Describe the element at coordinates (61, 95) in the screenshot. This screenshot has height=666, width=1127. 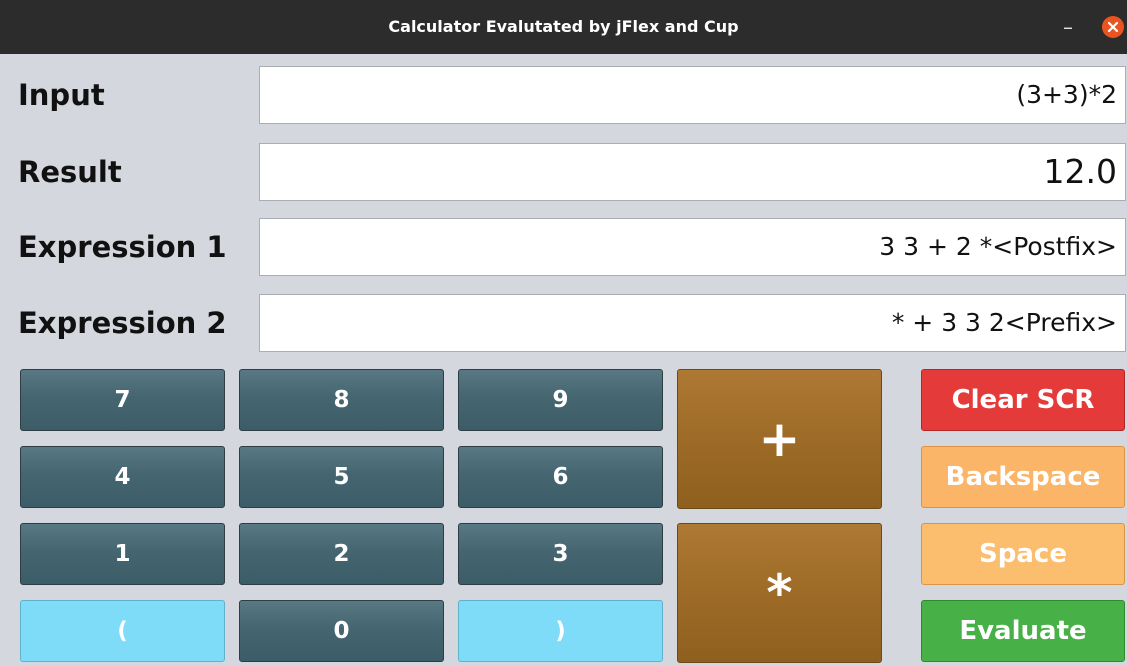
I see `input-label: Input` at that location.